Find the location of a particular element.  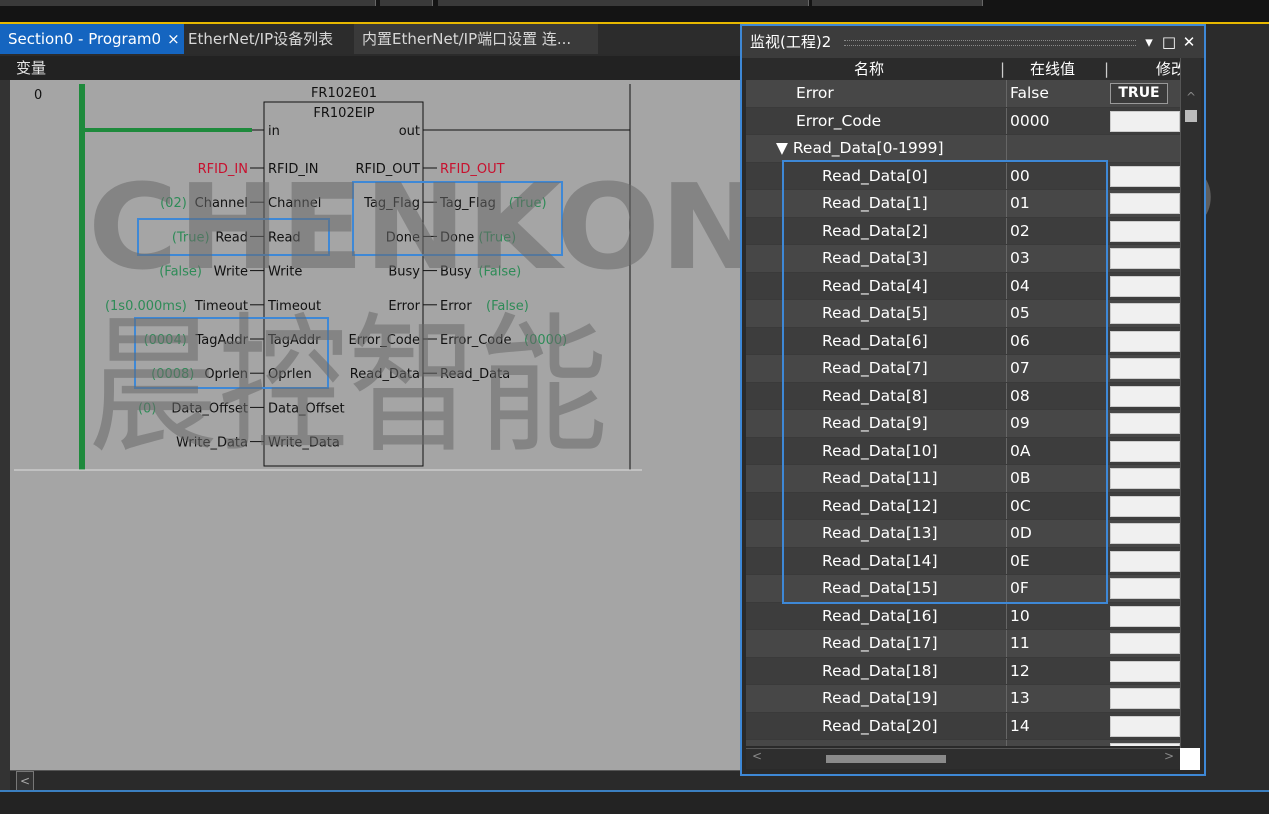

right-pin-variable: RFID_OUT is located at coordinates (472, 169).